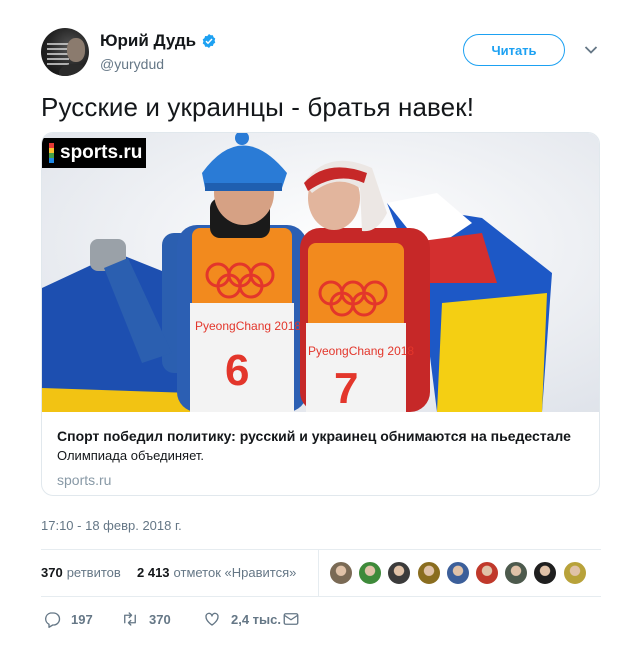  Describe the element at coordinates (321, 620) in the screenshot. I see `tweet-actions: 197 370 2,4 тыс.` at that location.